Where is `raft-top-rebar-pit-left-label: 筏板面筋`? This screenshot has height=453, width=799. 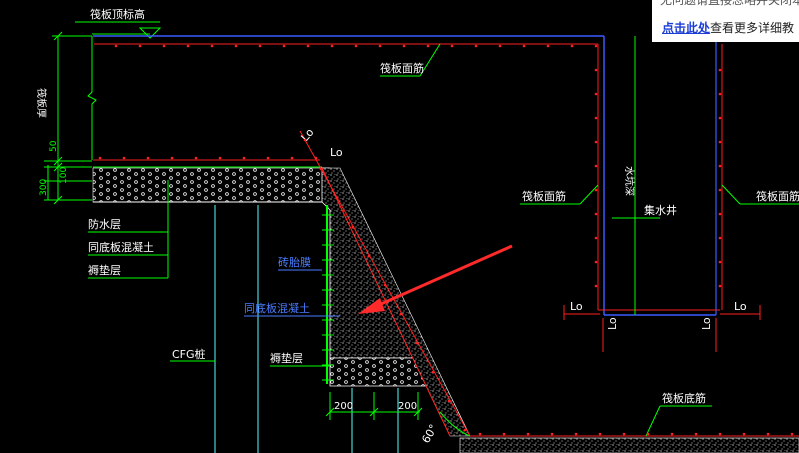 raft-top-rebar-pit-left-label: 筏板面筋 is located at coordinates (544, 196).